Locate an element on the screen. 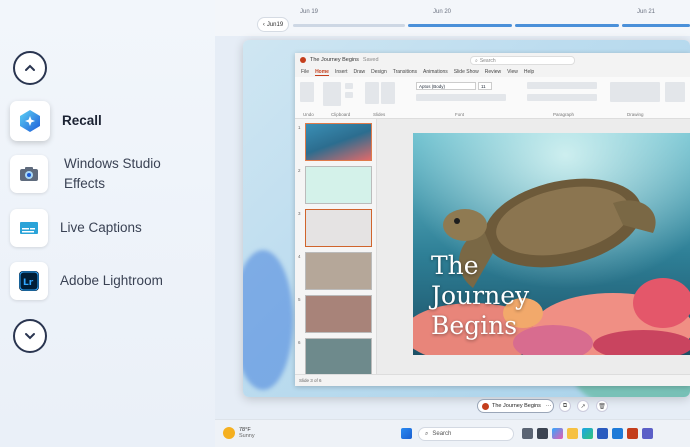  timeline-date: Jun 21 is located at coordinates (646, 12).